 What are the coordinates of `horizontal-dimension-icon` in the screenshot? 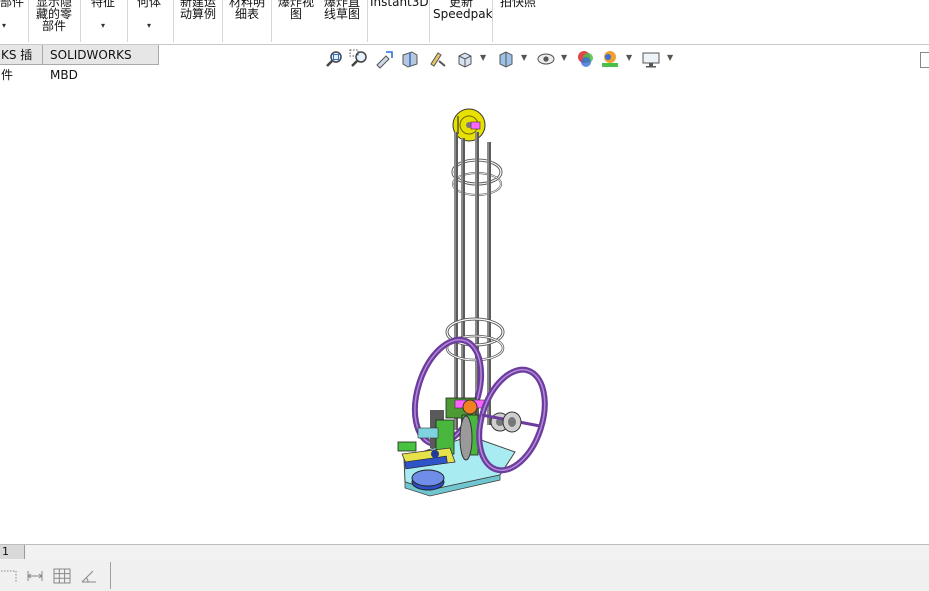 It's located at (35, 576).